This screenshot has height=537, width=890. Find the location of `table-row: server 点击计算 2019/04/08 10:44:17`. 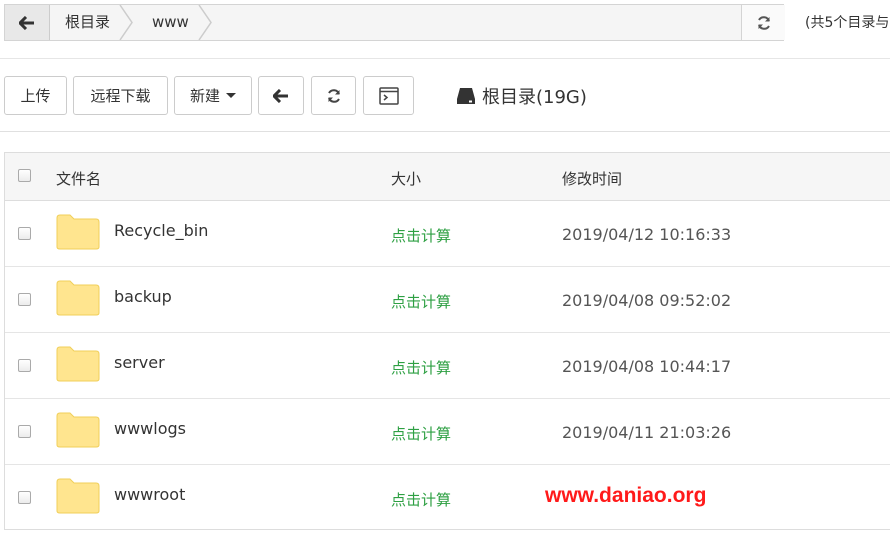

table-row: server 点击计算 2019/04/08 10:44:17 is located at coordinates (447, 366).